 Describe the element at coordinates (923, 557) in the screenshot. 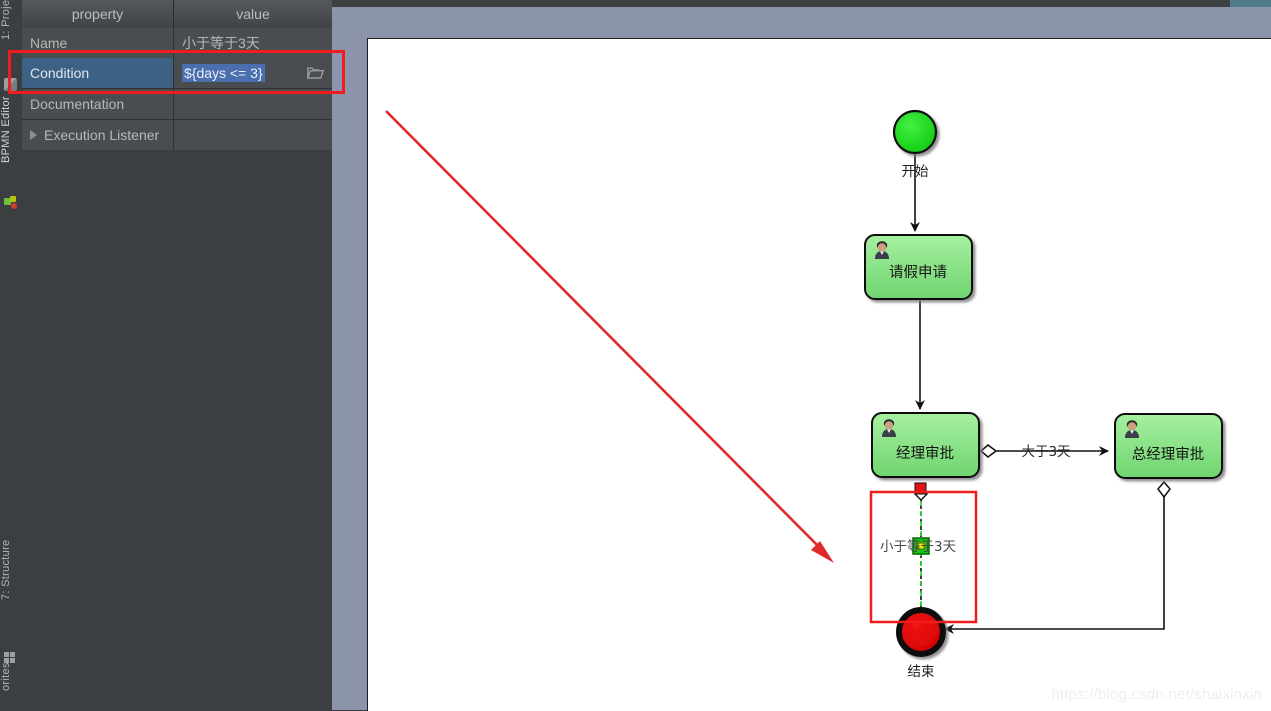

I see `annotation-rect-selected-flow` at that location.